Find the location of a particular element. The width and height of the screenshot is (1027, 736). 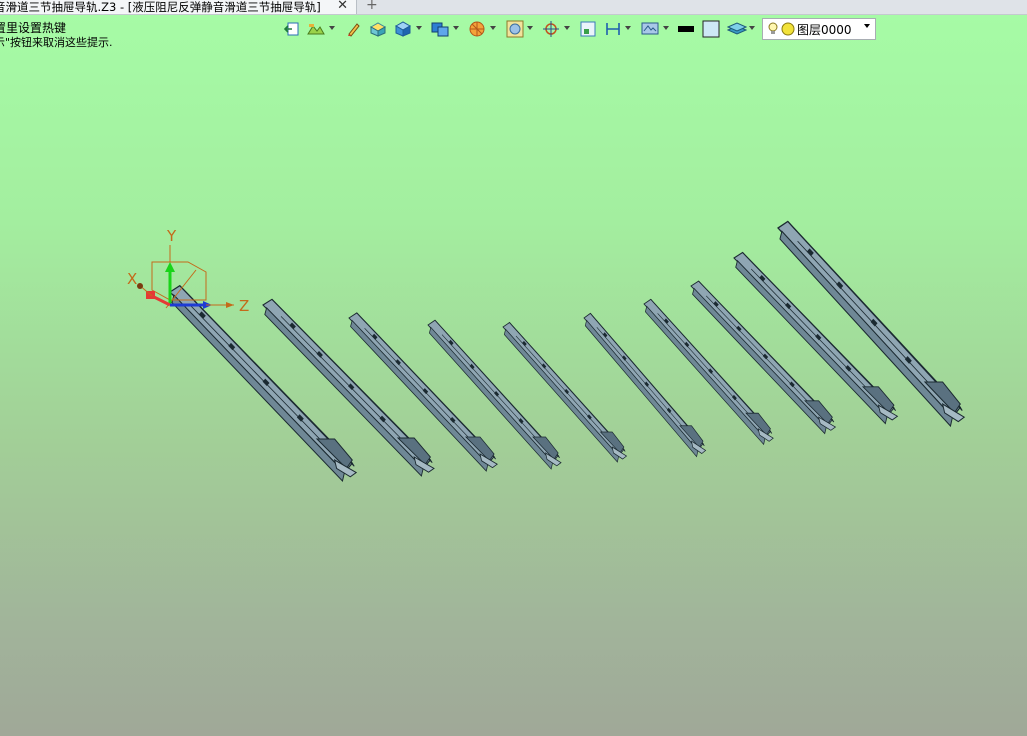

axis-label-z: Z is located at coordinates (244, 306).